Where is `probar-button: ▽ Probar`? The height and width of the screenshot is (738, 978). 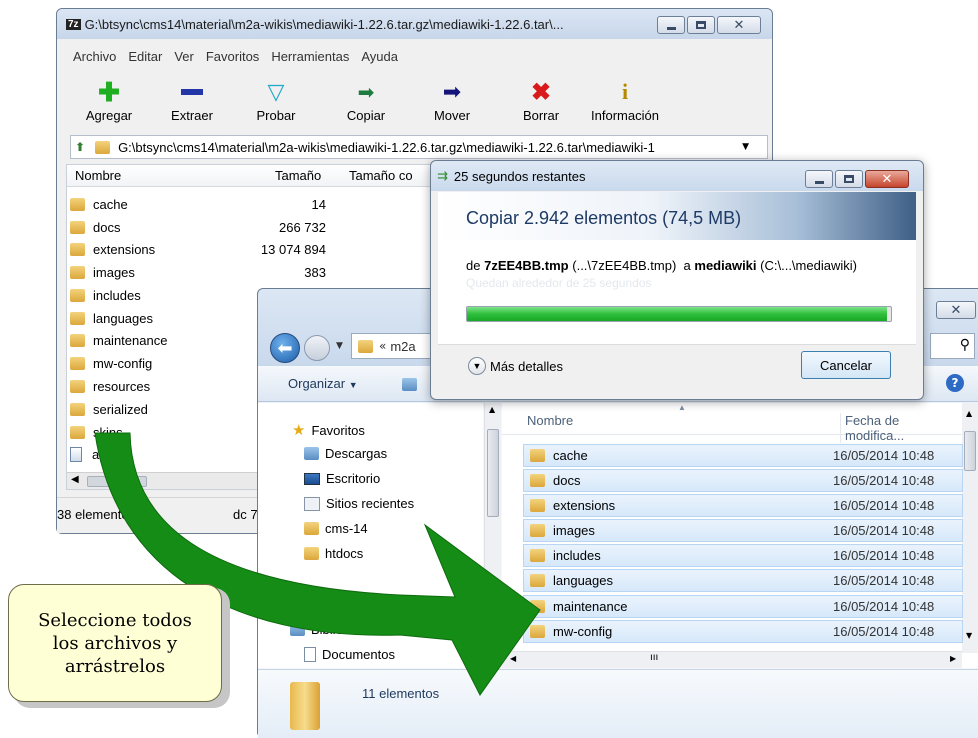
probar-button: ▽ Probar is located at coordinates (276, 101).